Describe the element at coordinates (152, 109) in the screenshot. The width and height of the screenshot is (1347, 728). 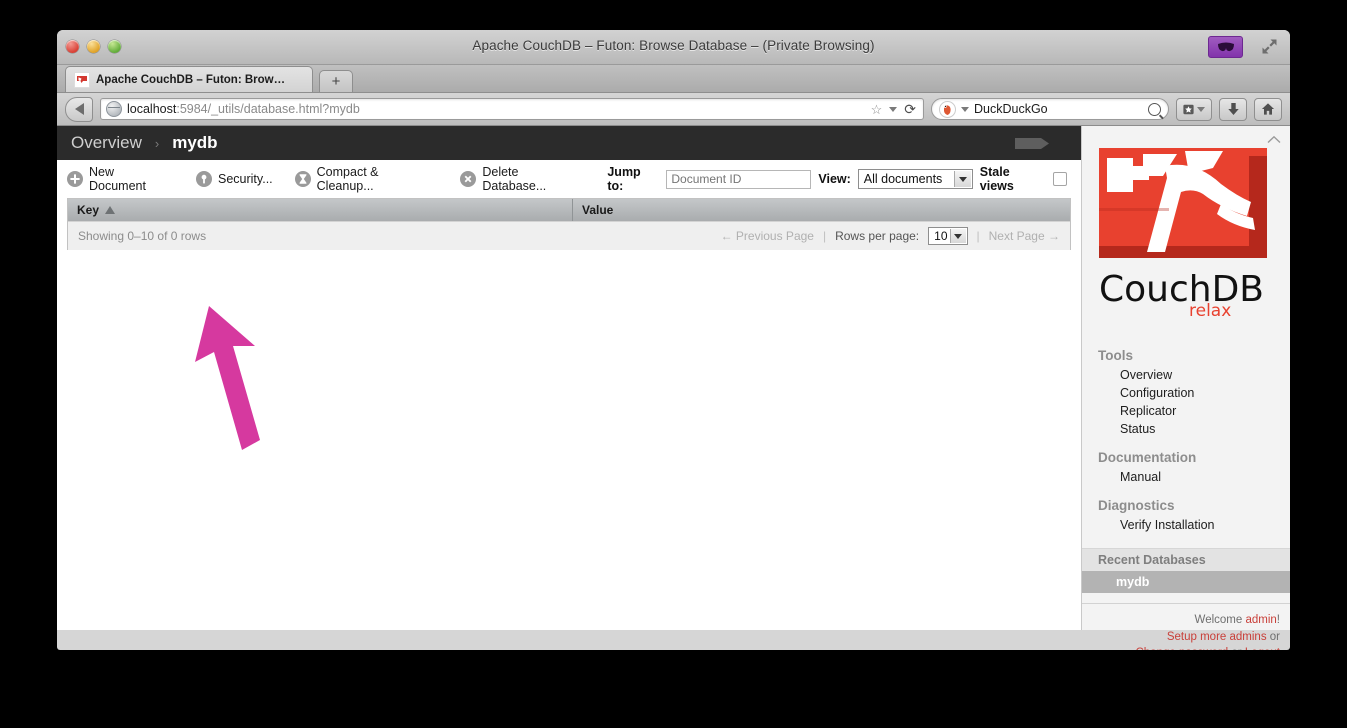
I see `url-host: localhost` at that location.